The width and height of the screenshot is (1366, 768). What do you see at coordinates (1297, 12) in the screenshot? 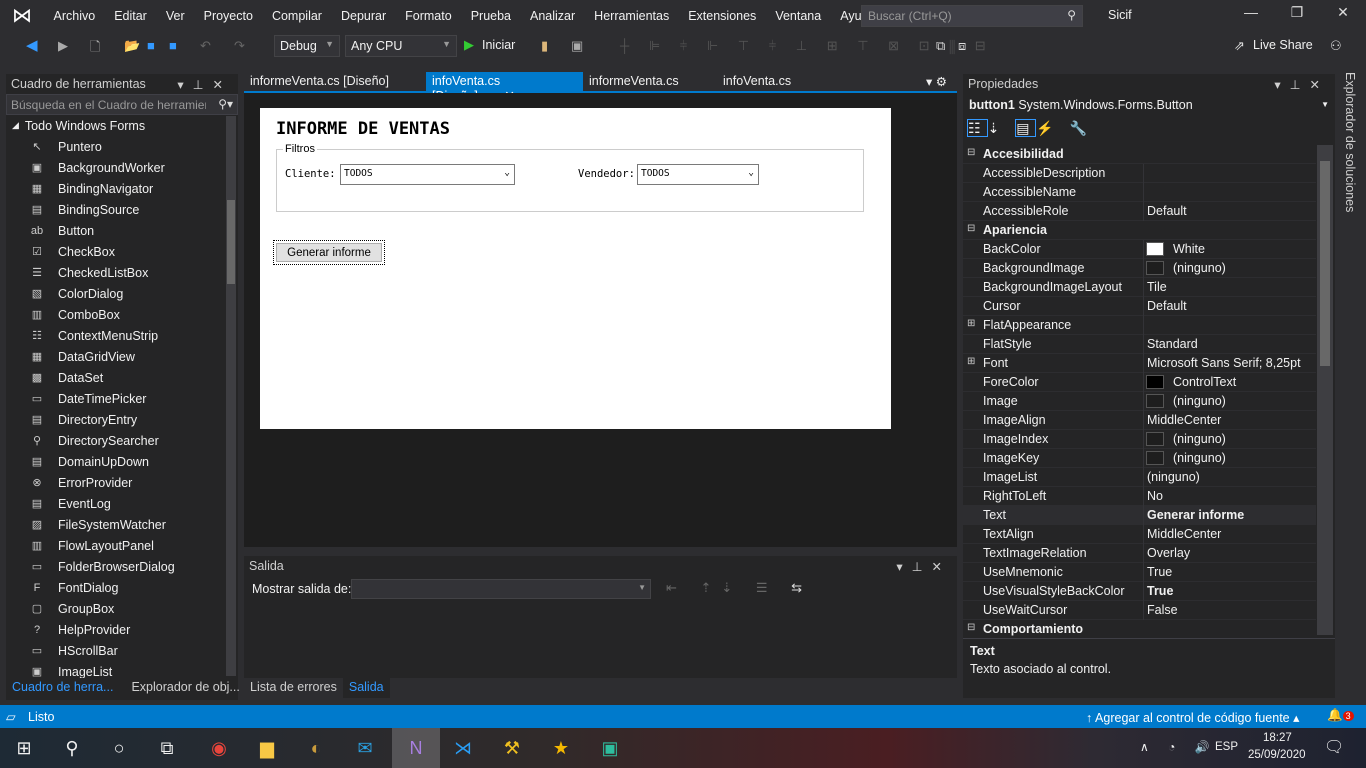
I see `maximize-button: ❐` at bounding box center [1297, 12].